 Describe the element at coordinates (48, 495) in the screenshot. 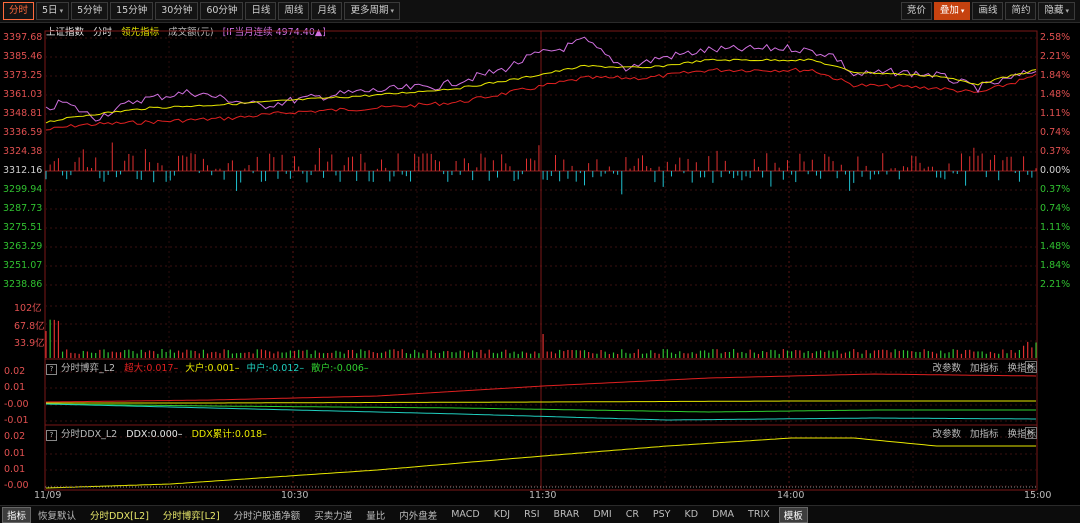

I see `time-label: 11/09` at that location.